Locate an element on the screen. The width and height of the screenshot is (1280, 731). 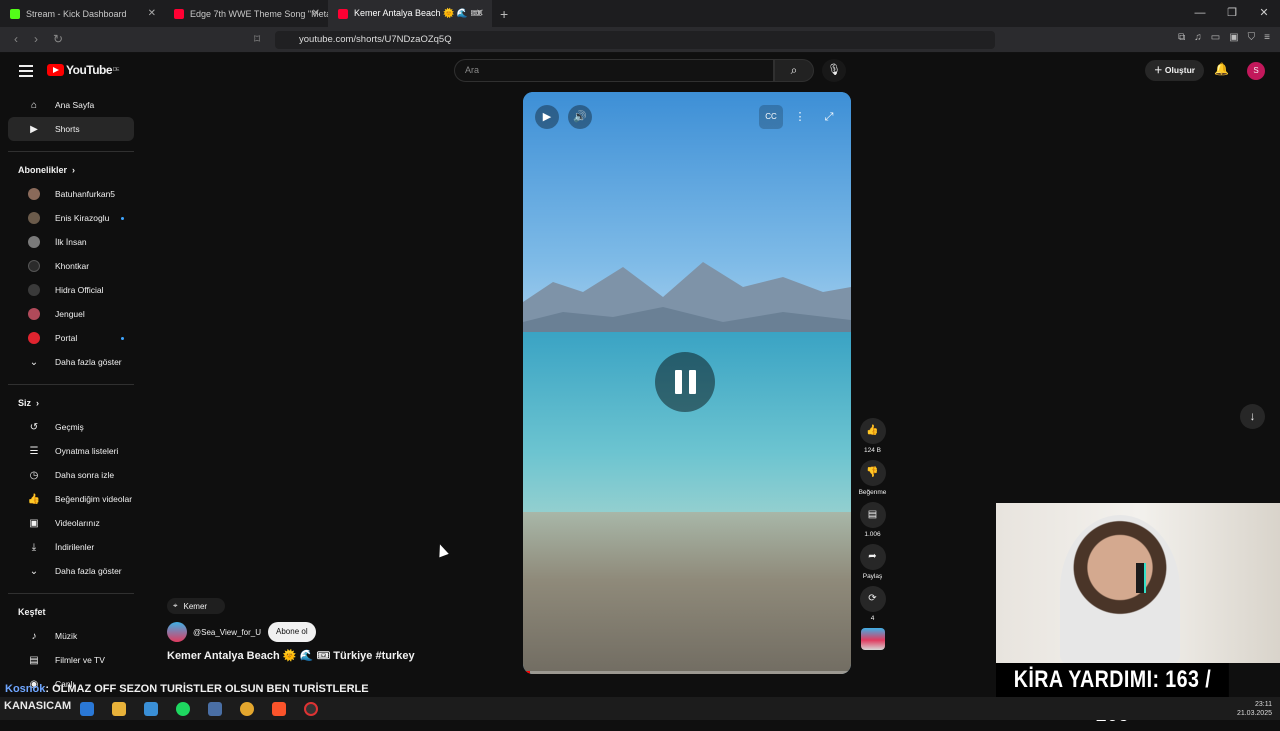
subscribe-button: Abone ol is located at coordinates (292, 632).